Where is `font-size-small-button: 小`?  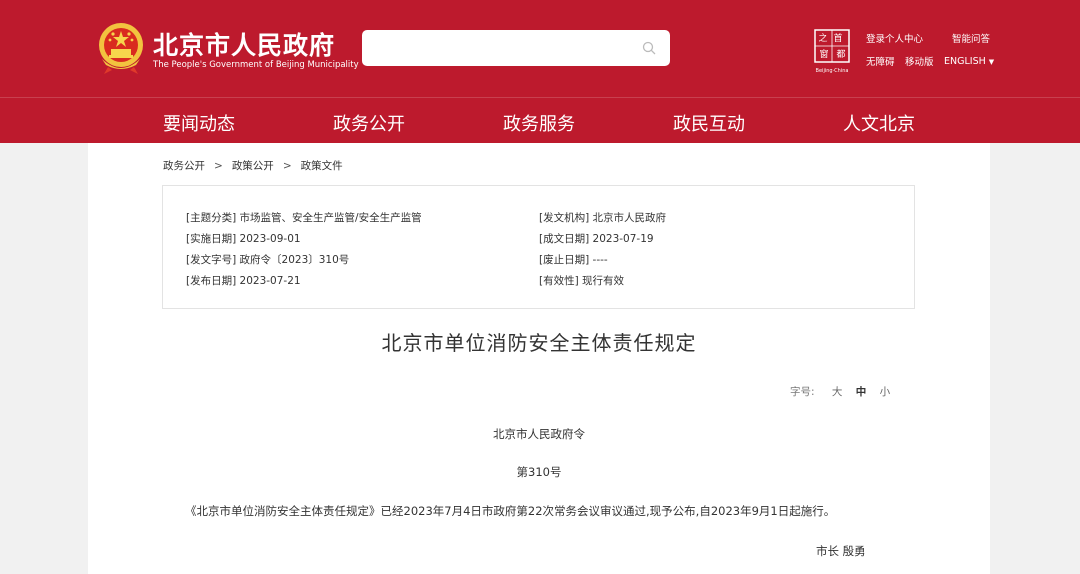 font-size-small-button: 小 is located at coordinates (885, 392).